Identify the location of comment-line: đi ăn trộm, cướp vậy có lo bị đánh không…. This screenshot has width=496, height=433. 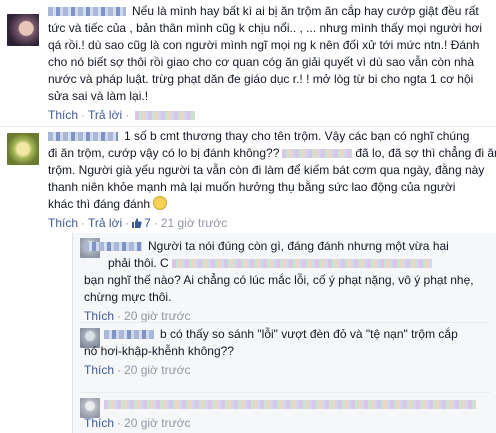
(164, 153).